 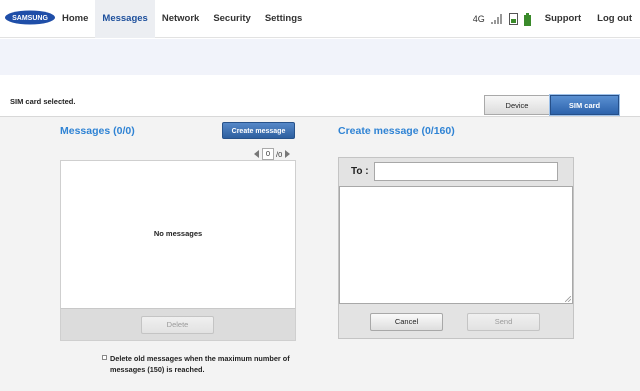 I want to click on send-button: Send, so click(x=503, y=322).